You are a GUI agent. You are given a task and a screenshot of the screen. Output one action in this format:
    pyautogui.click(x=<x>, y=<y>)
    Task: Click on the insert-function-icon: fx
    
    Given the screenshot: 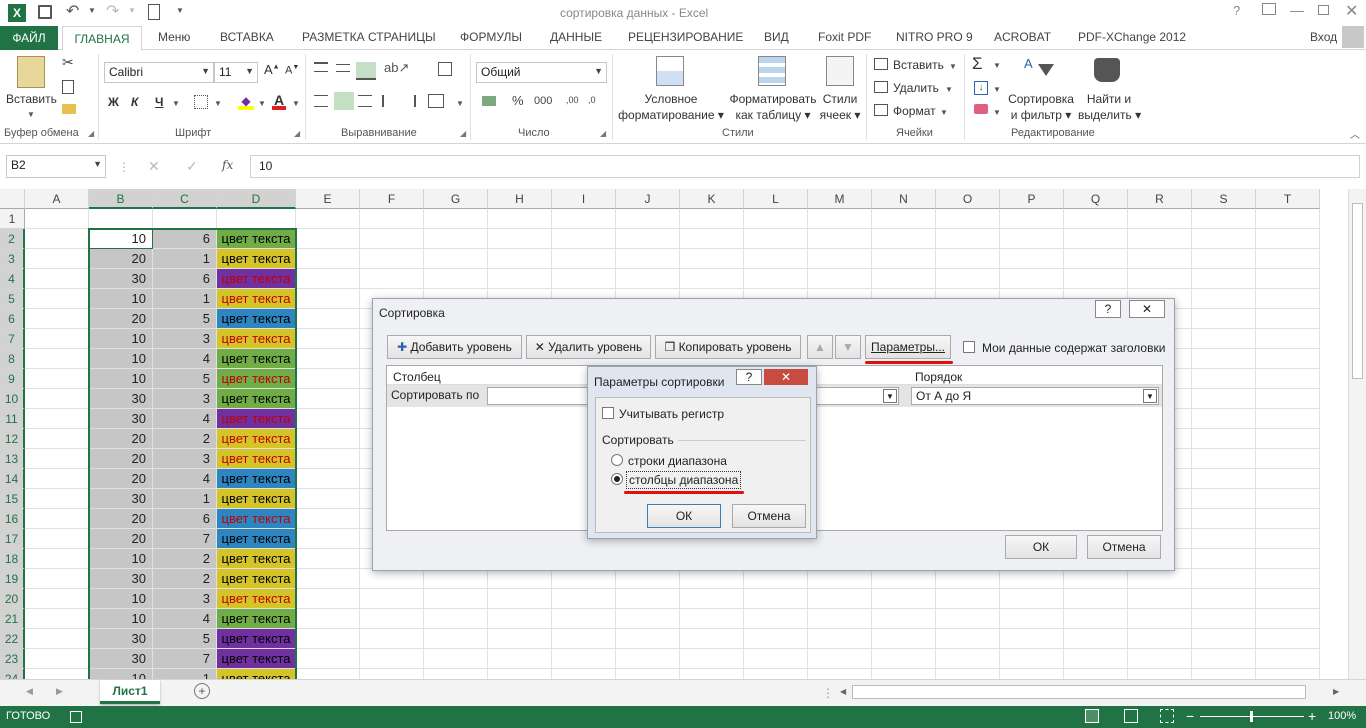 What is the action you would take?
    pyautogui.click(x=227, y=165)
    